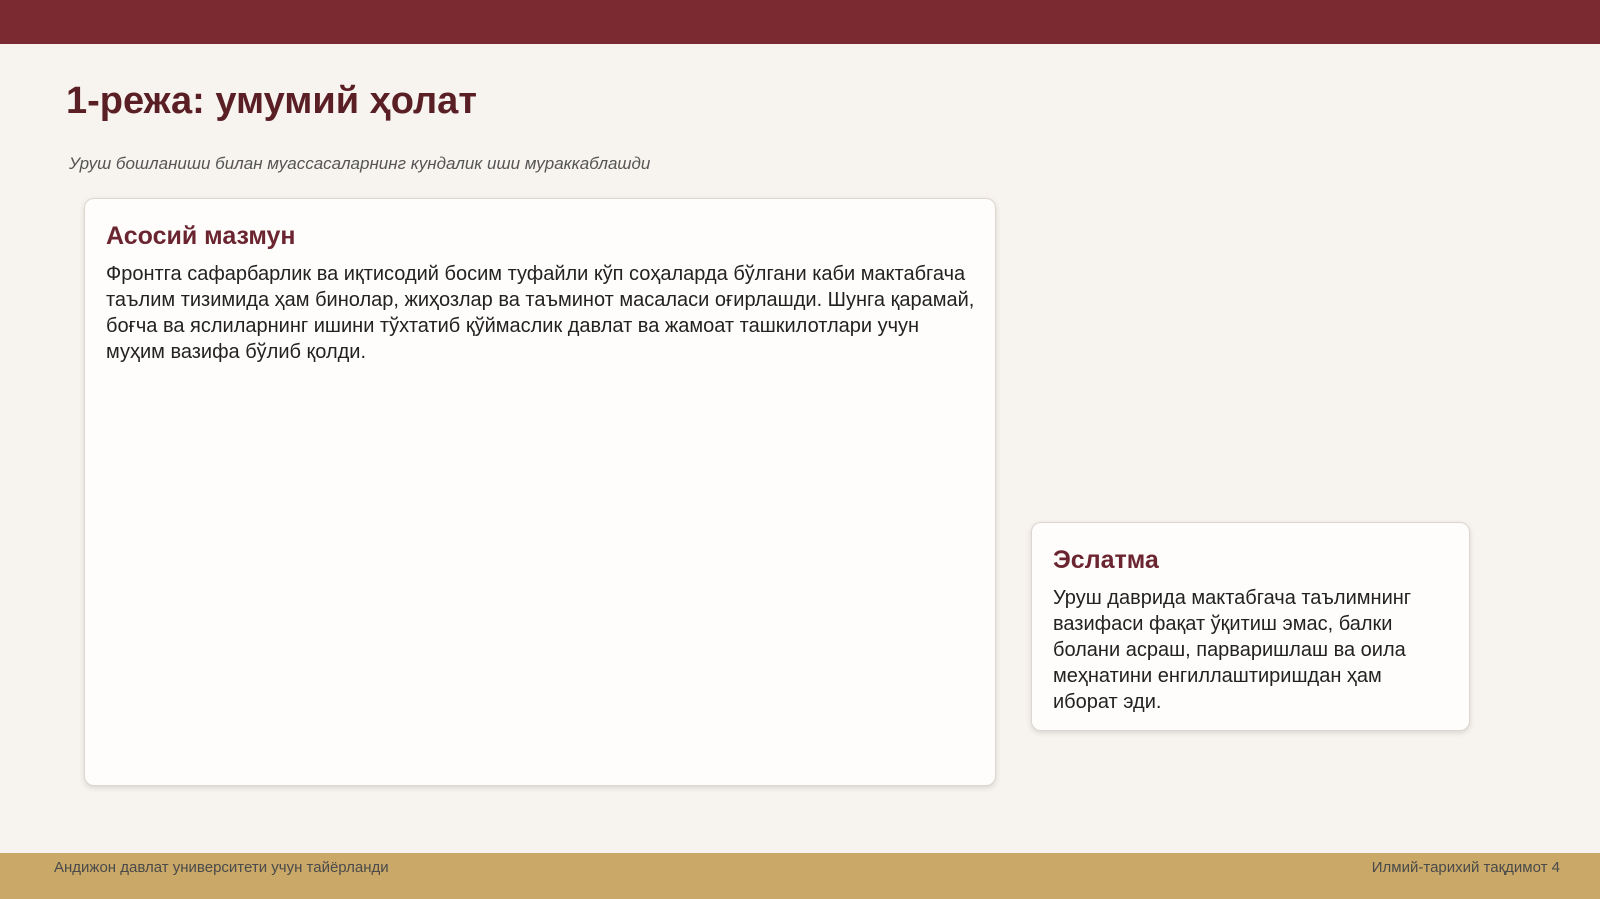  Describe the element at coordinates (1106, 560) in the screenshot. I see `note-card-heading: Эслатма` at that location.